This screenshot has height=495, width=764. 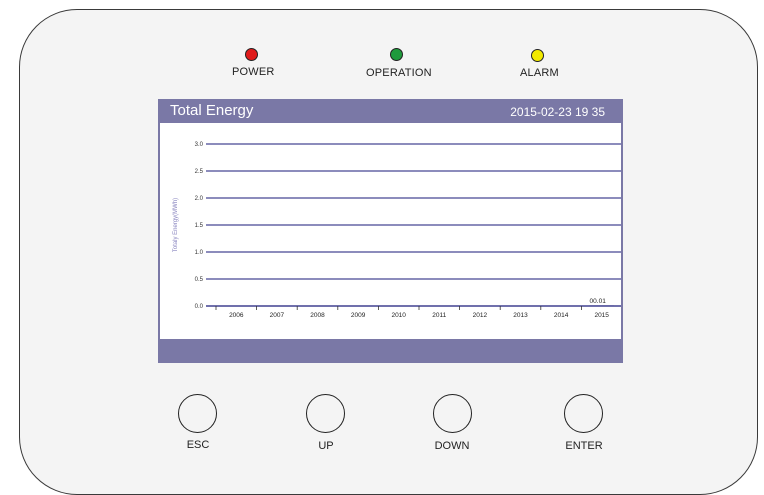 What do you see at coordinates (399, 73) in the screenshot?
I see `operation-label: OPERATION` at bounding box center [399, 73].